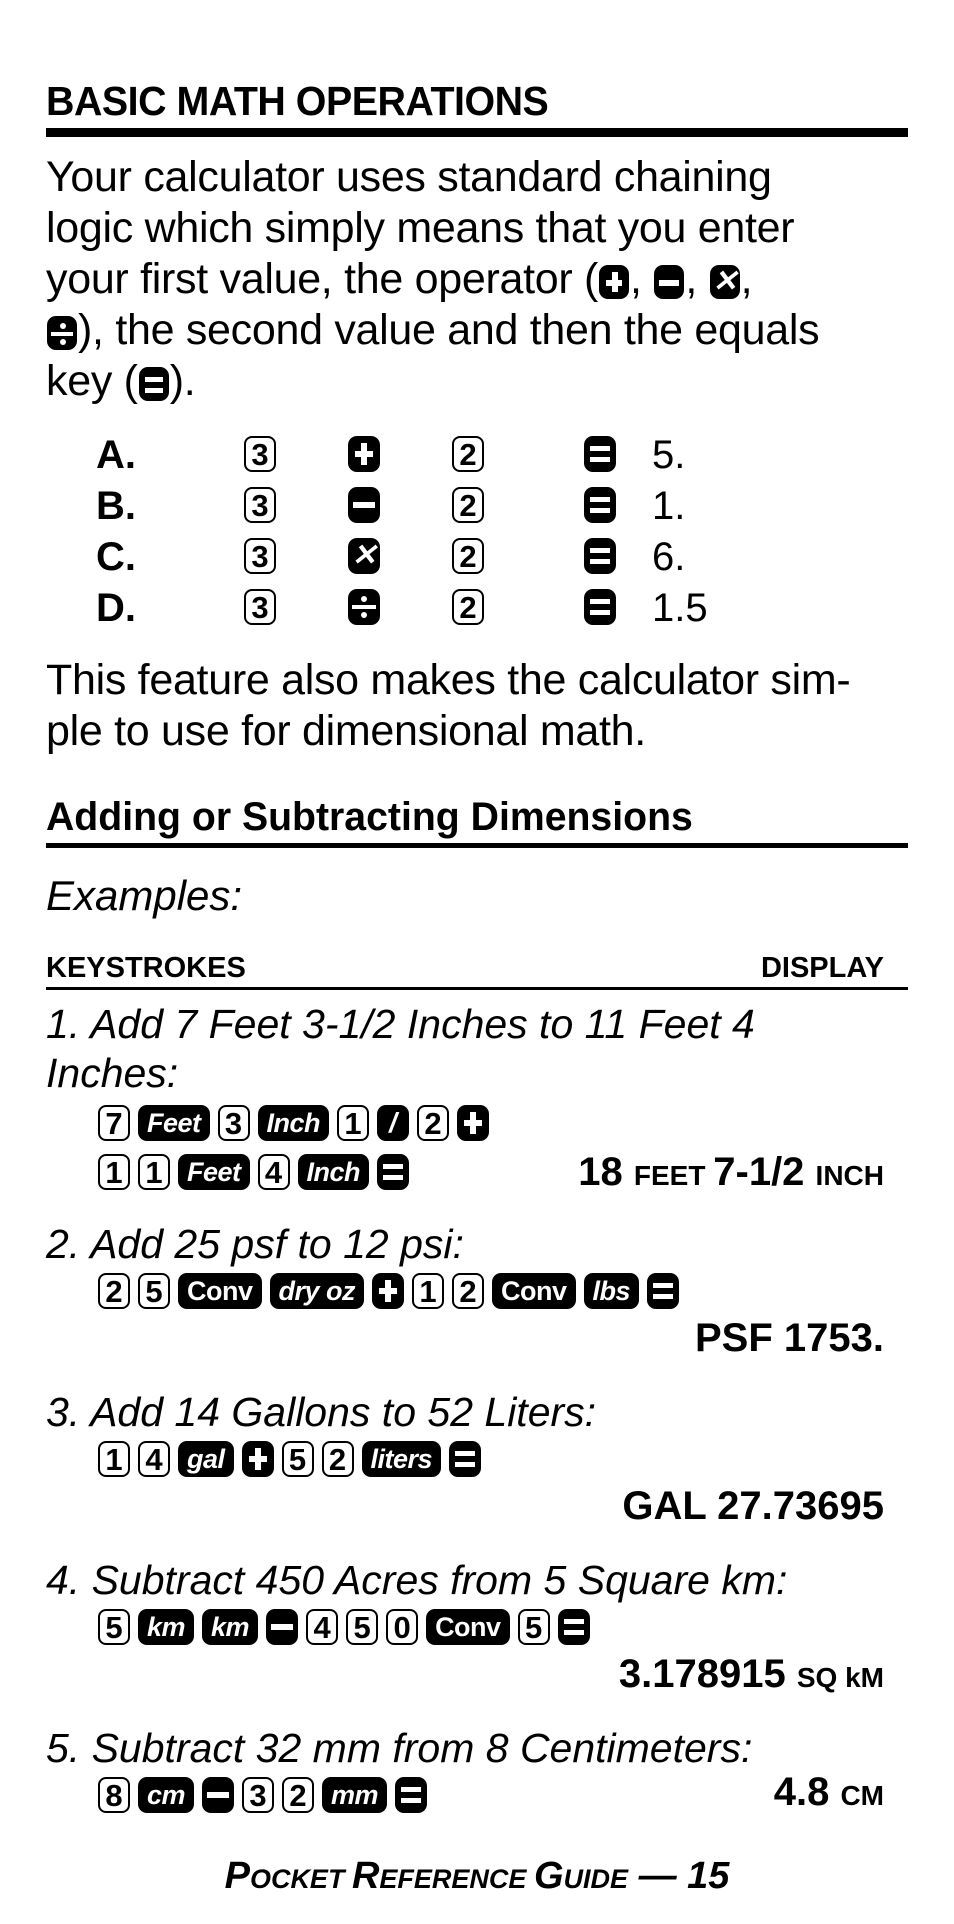 This screenshot has width=954, height=1924. Describe the element at coordinates (282, 1627) in the screenshot. I see `minus-key-icon` at that location.